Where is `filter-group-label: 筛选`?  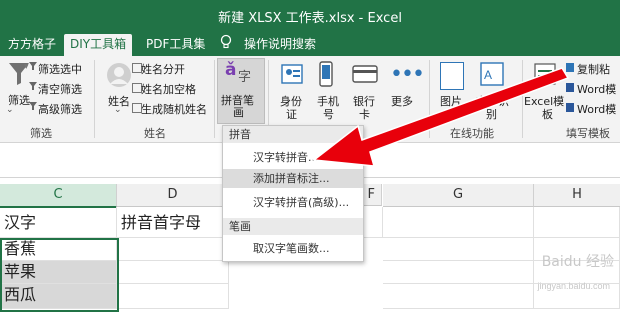
filter-group-label: 筛选 is located at coordinates (41, 133).